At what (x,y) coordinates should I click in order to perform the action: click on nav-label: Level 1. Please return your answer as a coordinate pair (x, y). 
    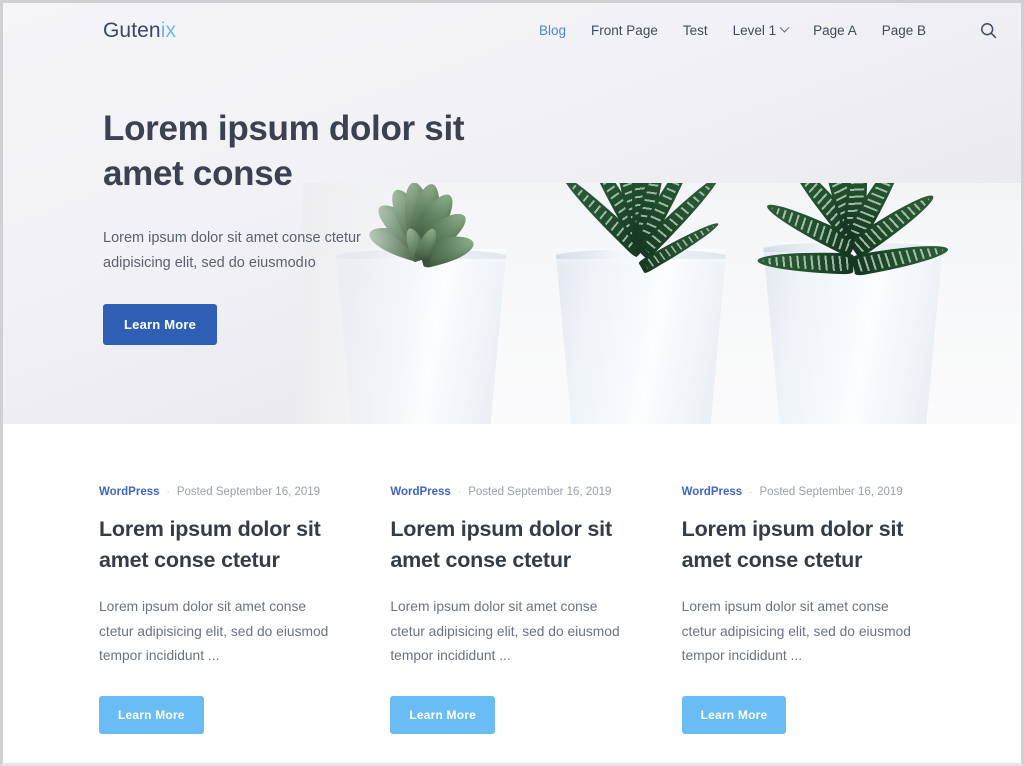
    Looking at the image, I should click on (754, 30).